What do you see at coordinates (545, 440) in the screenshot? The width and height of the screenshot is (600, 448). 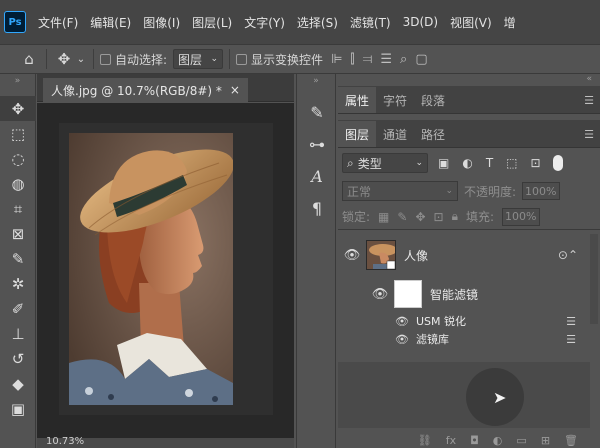 I see `new-layer-icon: ⊞` at bounding box center [545, 440].